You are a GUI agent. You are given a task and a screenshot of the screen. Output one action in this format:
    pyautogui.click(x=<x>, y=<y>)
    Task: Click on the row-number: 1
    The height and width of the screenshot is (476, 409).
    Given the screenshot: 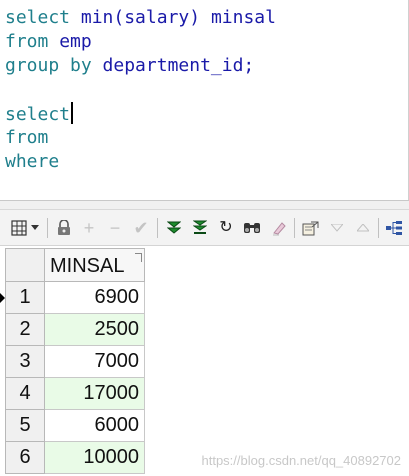 What is the action you would take?
    pyautogui.click(x=25, y=298)
    